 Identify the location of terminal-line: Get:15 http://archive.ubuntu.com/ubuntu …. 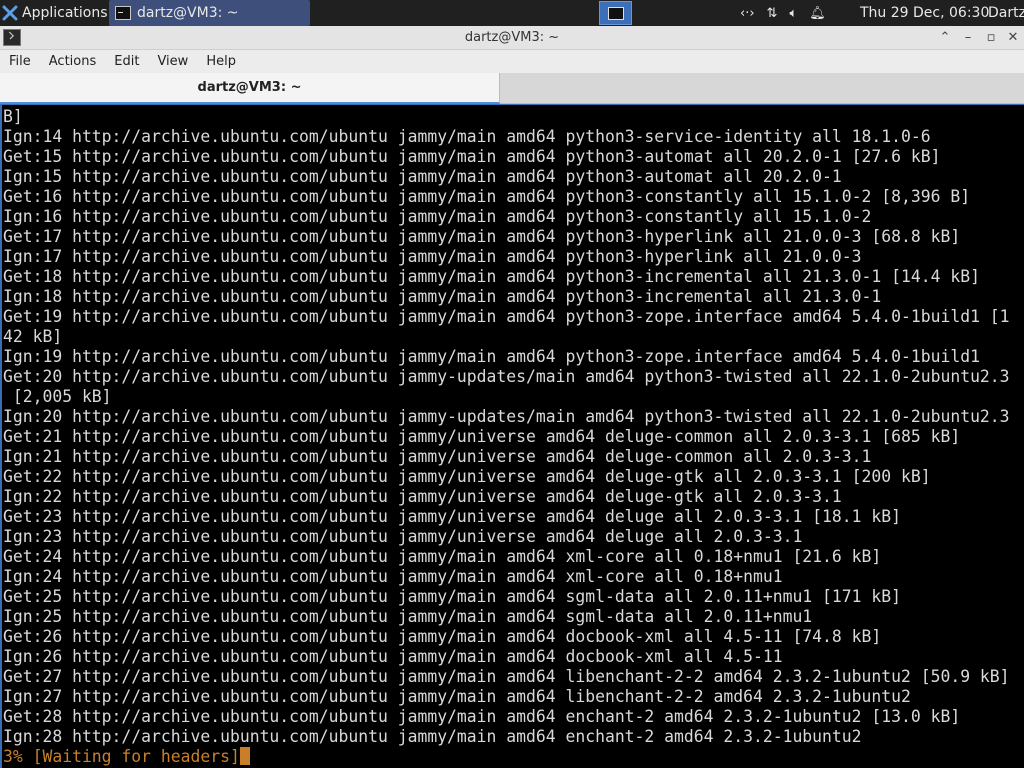
(472, 156).